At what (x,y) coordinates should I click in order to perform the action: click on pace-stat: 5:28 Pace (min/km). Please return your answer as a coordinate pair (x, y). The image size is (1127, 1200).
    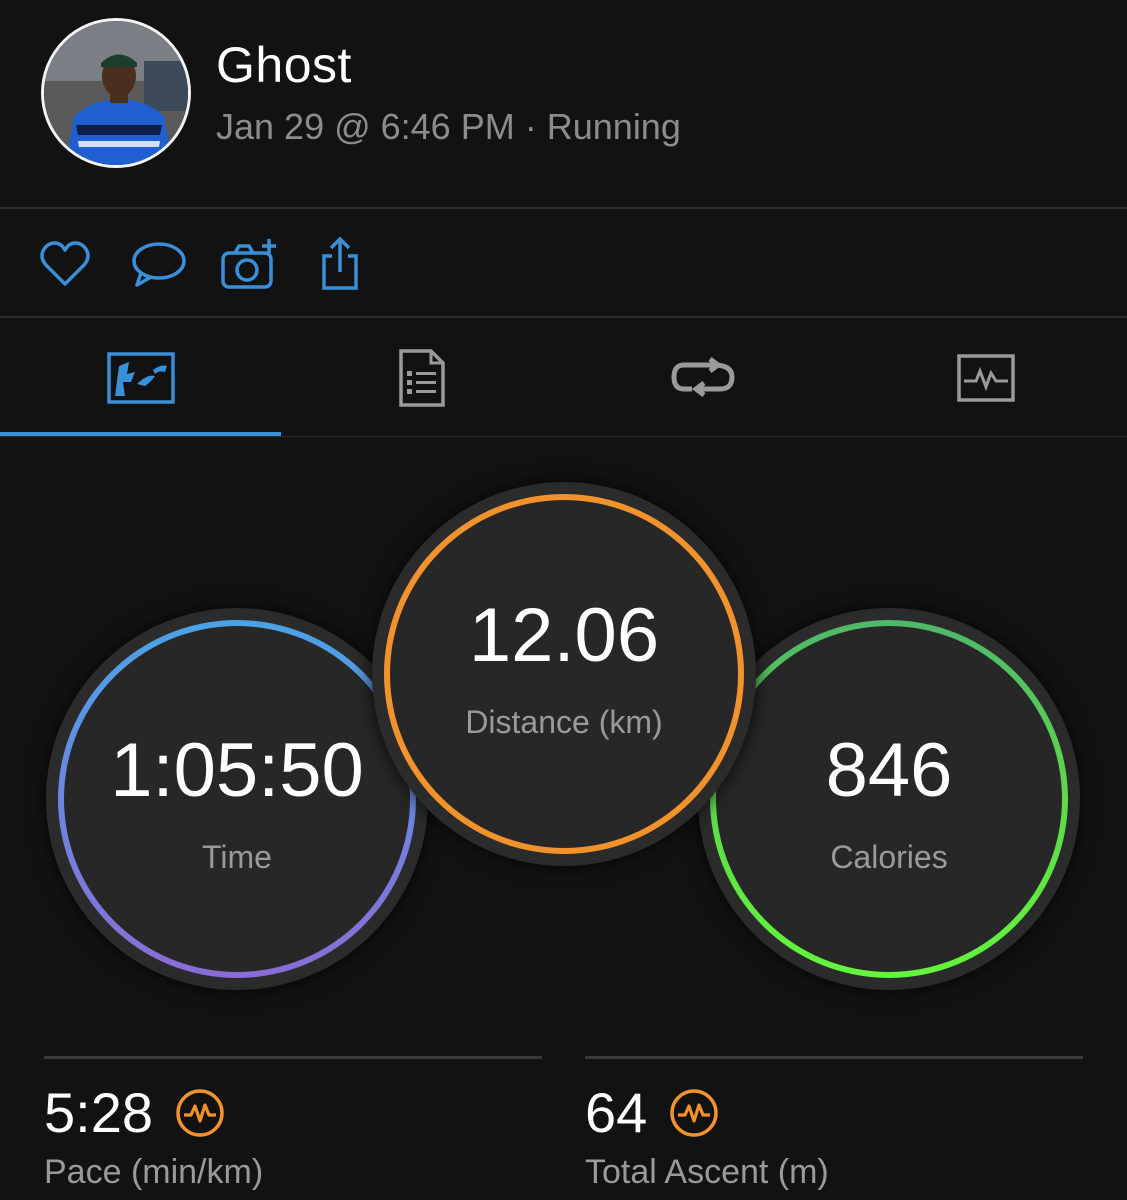
    Looking at the image, I should click on (293, 1124).